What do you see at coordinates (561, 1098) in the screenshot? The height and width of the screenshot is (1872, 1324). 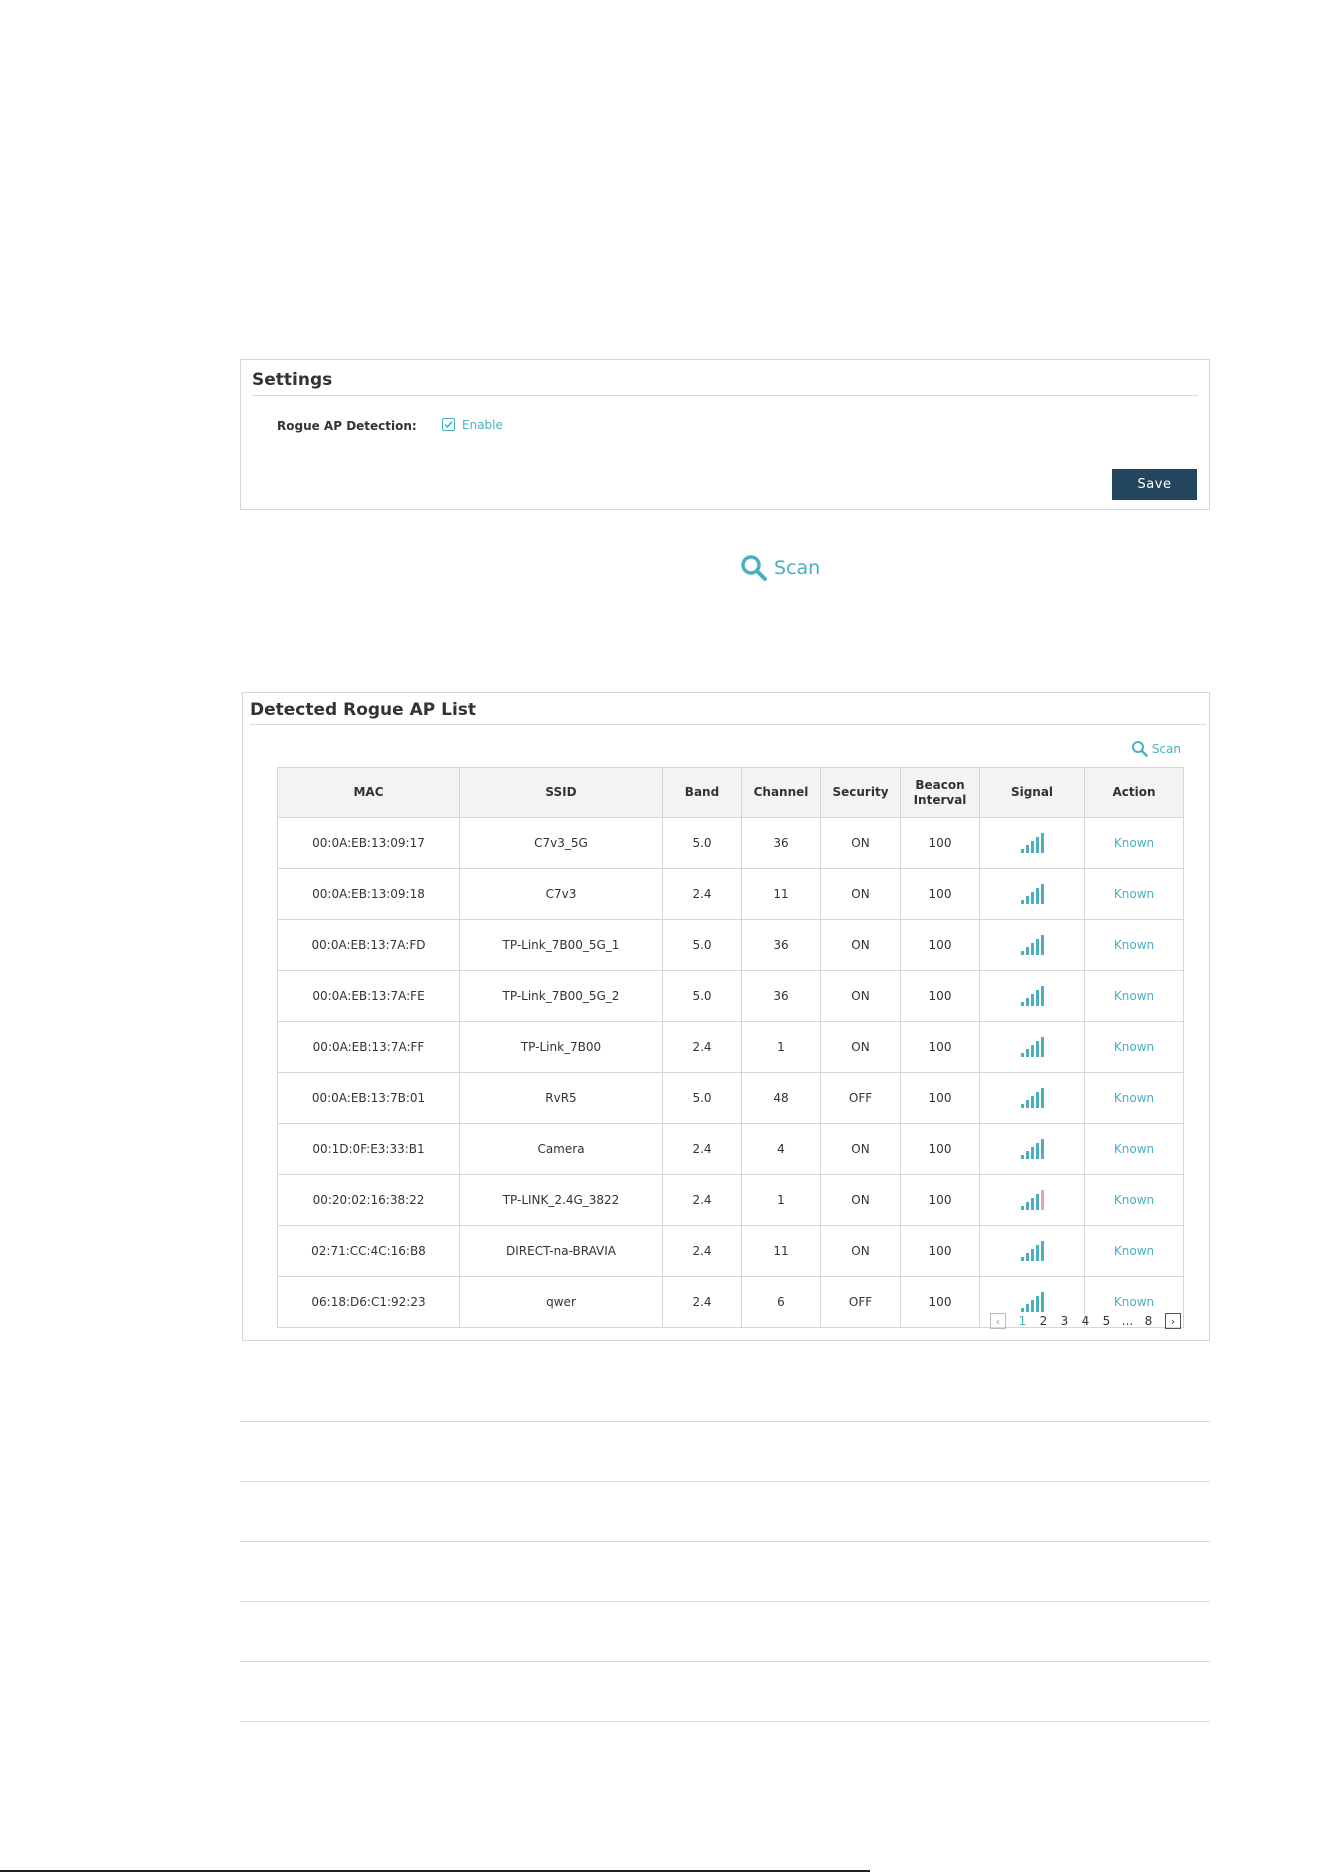 I see `ssid-cell: RvR5` at bounding box center [561, 1098].